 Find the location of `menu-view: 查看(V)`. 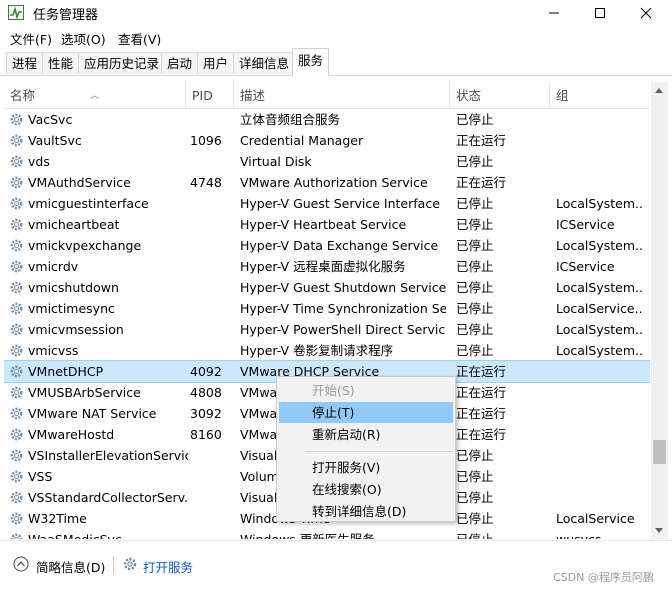

menu-view: 查看(V) is located at coordinates (139, 38).